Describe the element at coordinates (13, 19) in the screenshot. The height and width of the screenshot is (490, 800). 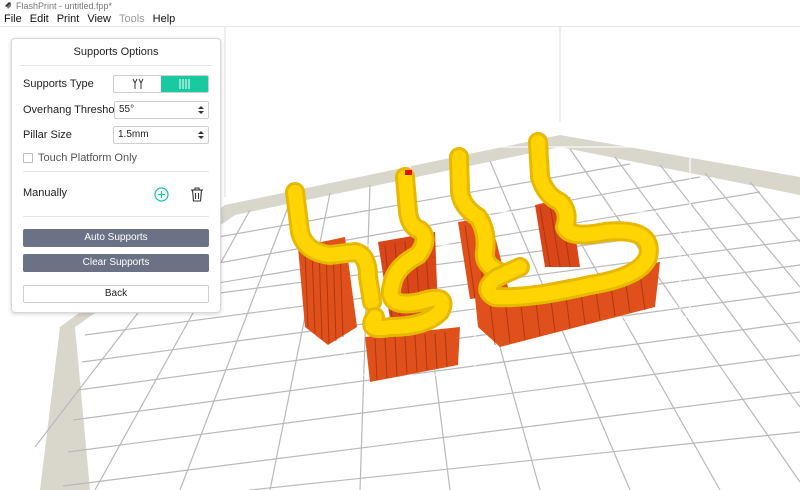
I see `menu-file: File` at that location.